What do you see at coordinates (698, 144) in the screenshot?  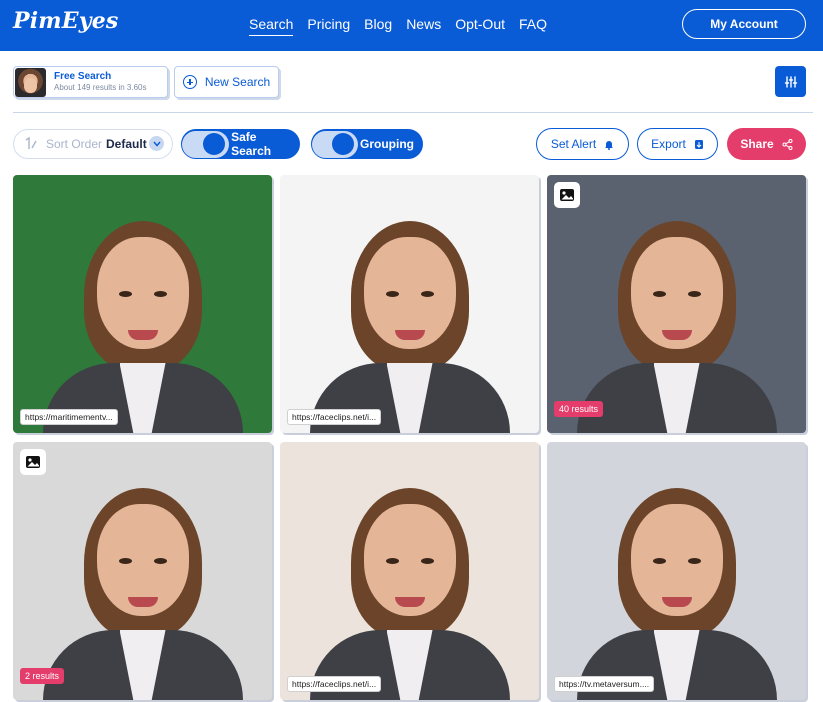 I see `export-icon` at bounding box center [698, 144].